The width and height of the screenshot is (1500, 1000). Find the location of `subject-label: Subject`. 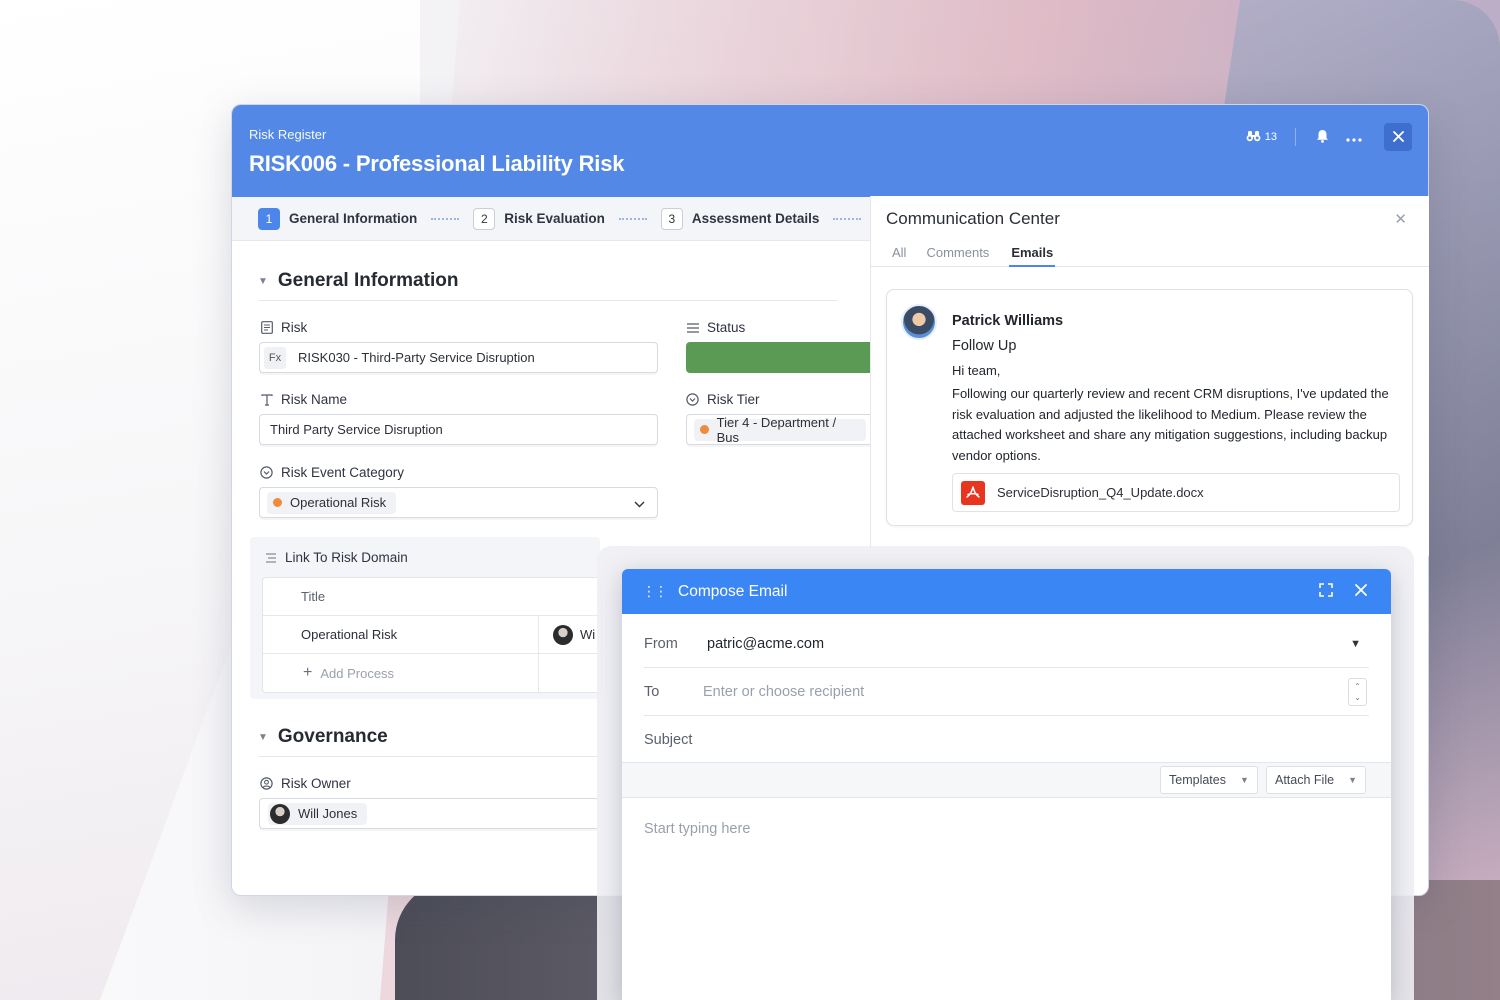

subject-label: Subject is located at coordinates (668, 740).